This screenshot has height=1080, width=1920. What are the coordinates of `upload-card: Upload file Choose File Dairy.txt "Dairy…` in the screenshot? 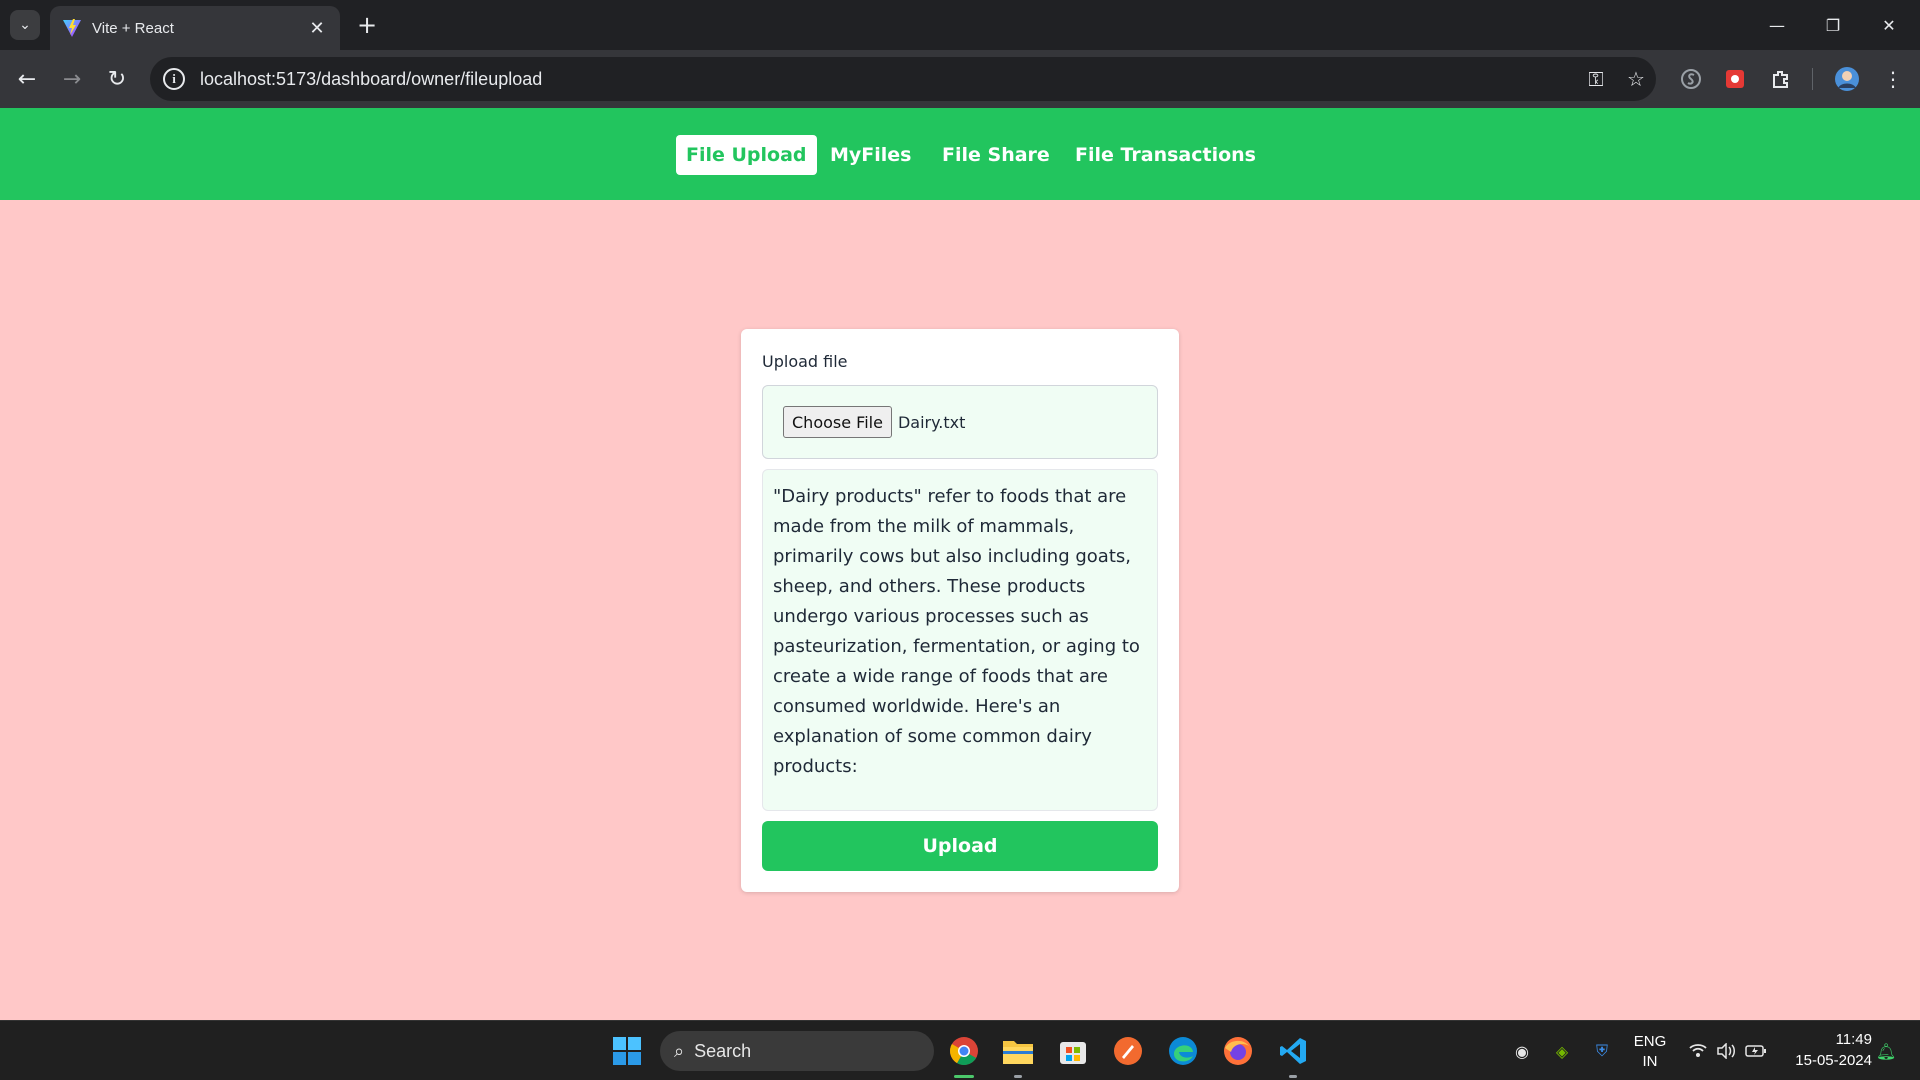 It's located at (960, 610).